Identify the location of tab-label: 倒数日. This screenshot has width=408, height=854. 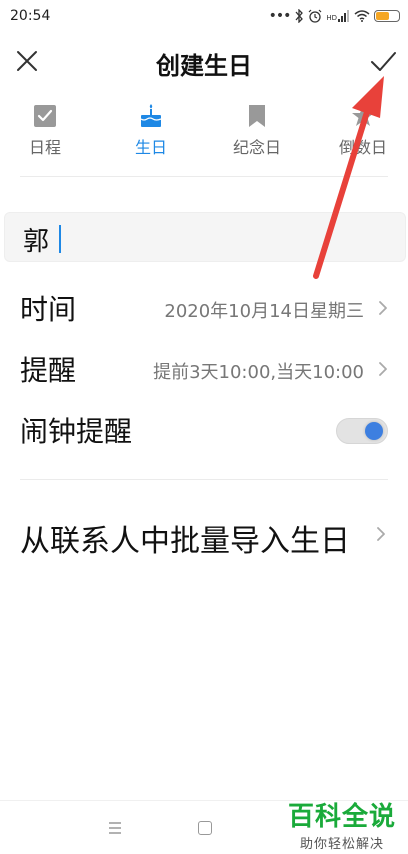
(362, 147).